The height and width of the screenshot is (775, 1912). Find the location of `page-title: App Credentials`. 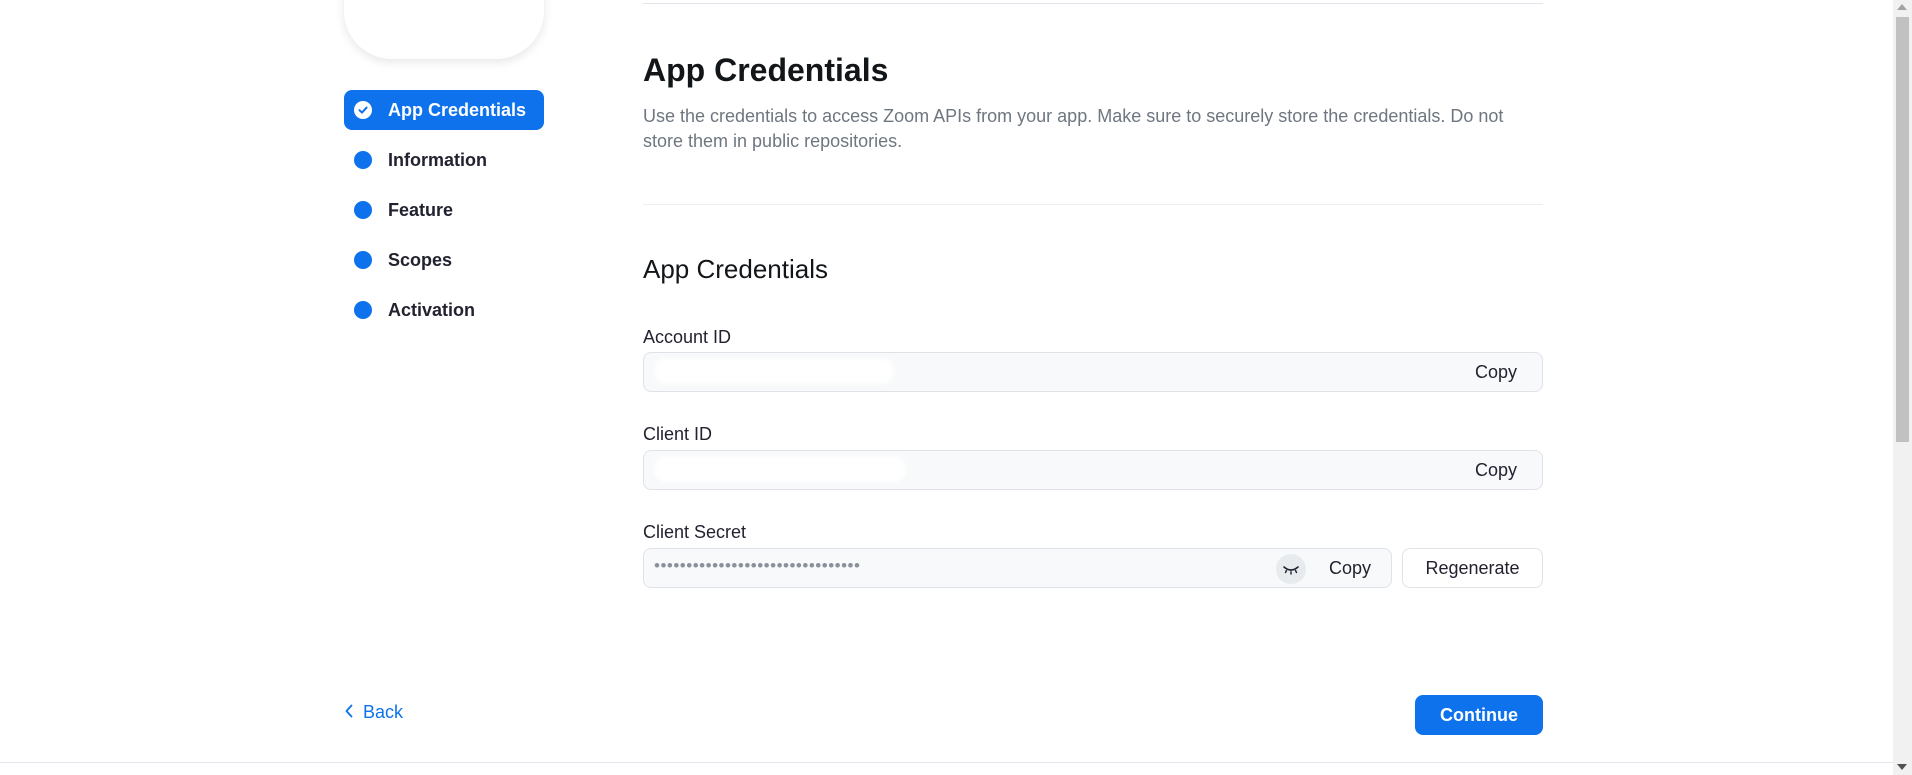

page-title: App Credentials is located at coordinates (766, 70).